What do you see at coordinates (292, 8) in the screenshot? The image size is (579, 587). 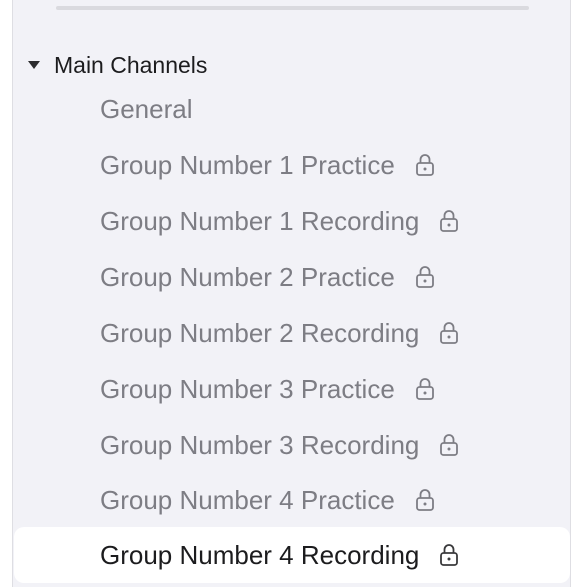 I see `top-divider` at bounding box center [292, 8].